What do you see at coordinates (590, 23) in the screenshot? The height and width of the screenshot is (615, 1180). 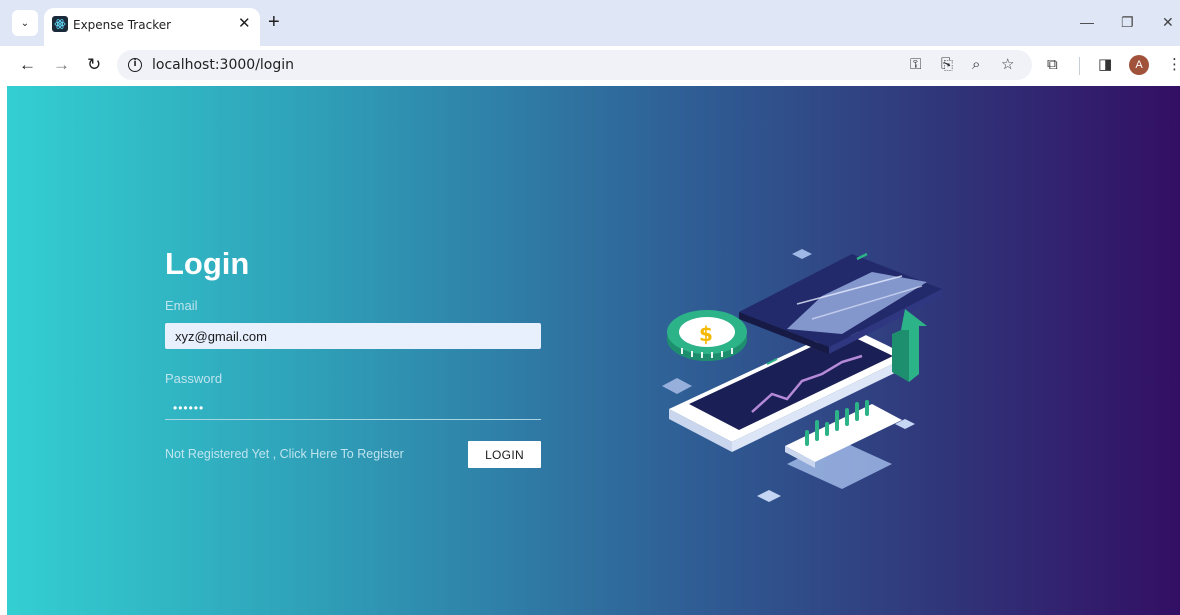 I see `tab-bar: ⌄ Expense Tracker ✕ + — ❐ ✕` at bounding box center [590, 23].